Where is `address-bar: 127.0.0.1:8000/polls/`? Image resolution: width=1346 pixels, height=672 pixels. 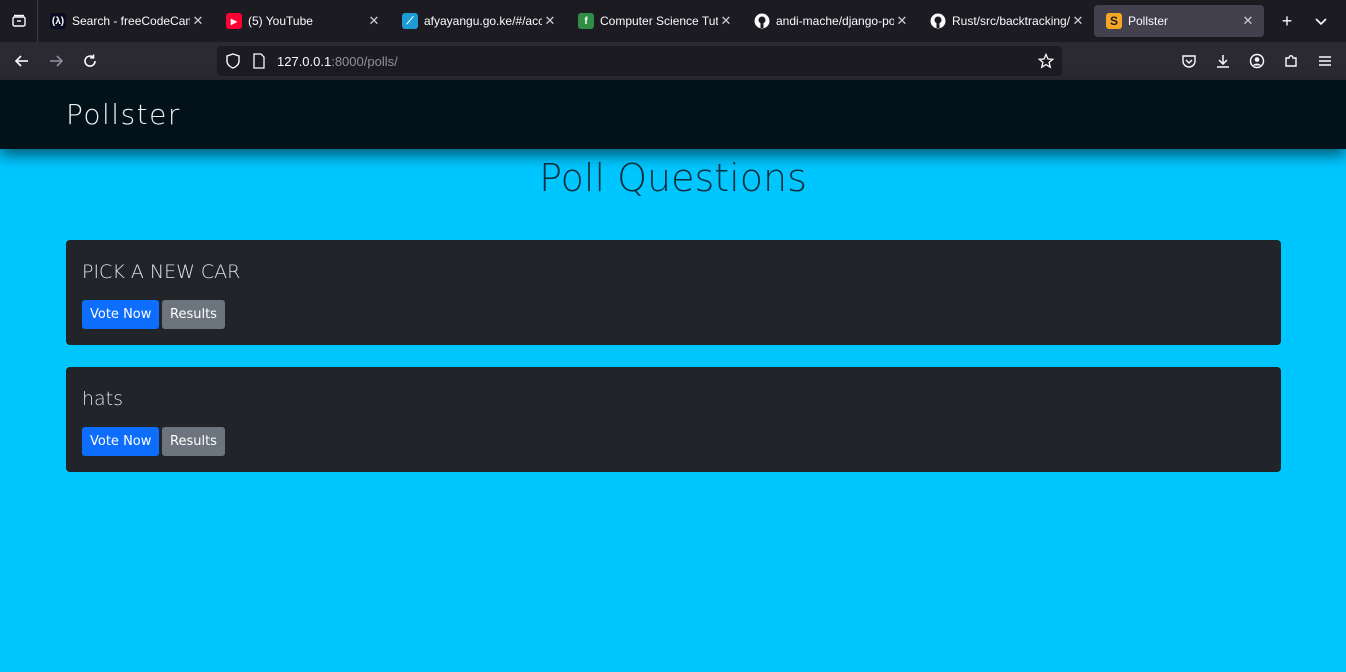 address-bar: 127.0.0.1:8000/polls/ is located at coordinates (639, 61).